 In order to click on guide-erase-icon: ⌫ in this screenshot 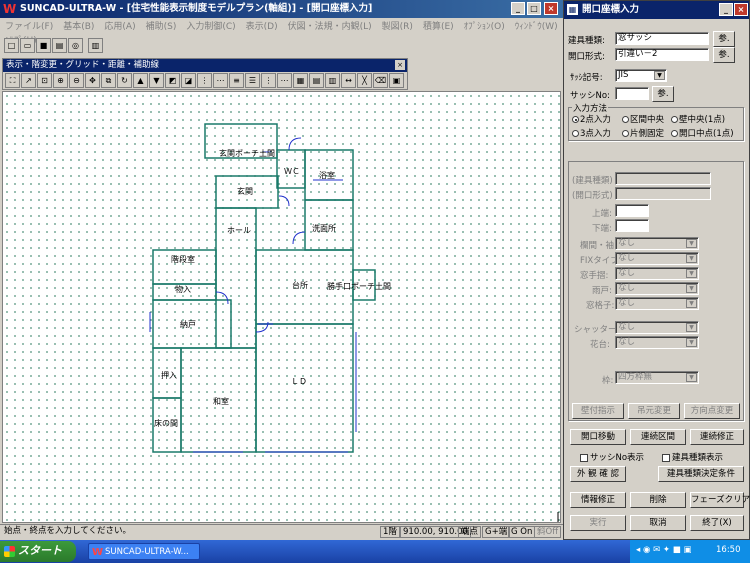, I will do `click(380, 80)`.